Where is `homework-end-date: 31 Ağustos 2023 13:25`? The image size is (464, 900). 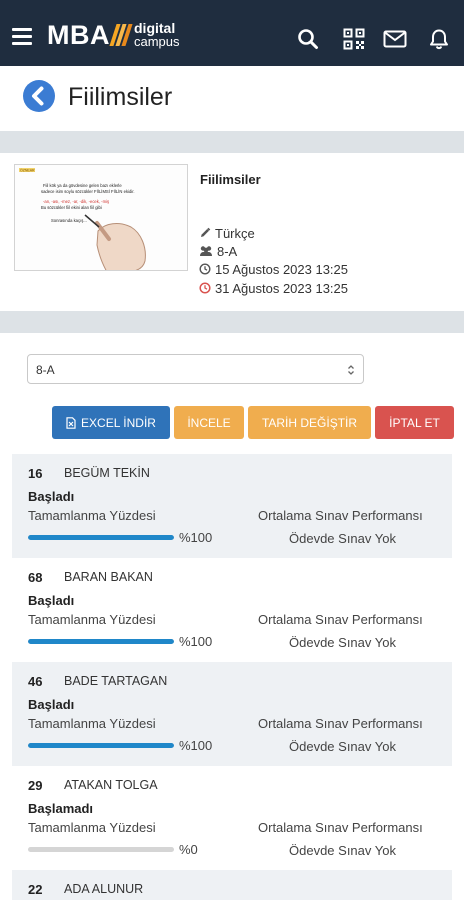
homework-end-date: 31 Ağustos 2023 13:25 is located at coordinates (273, 288).